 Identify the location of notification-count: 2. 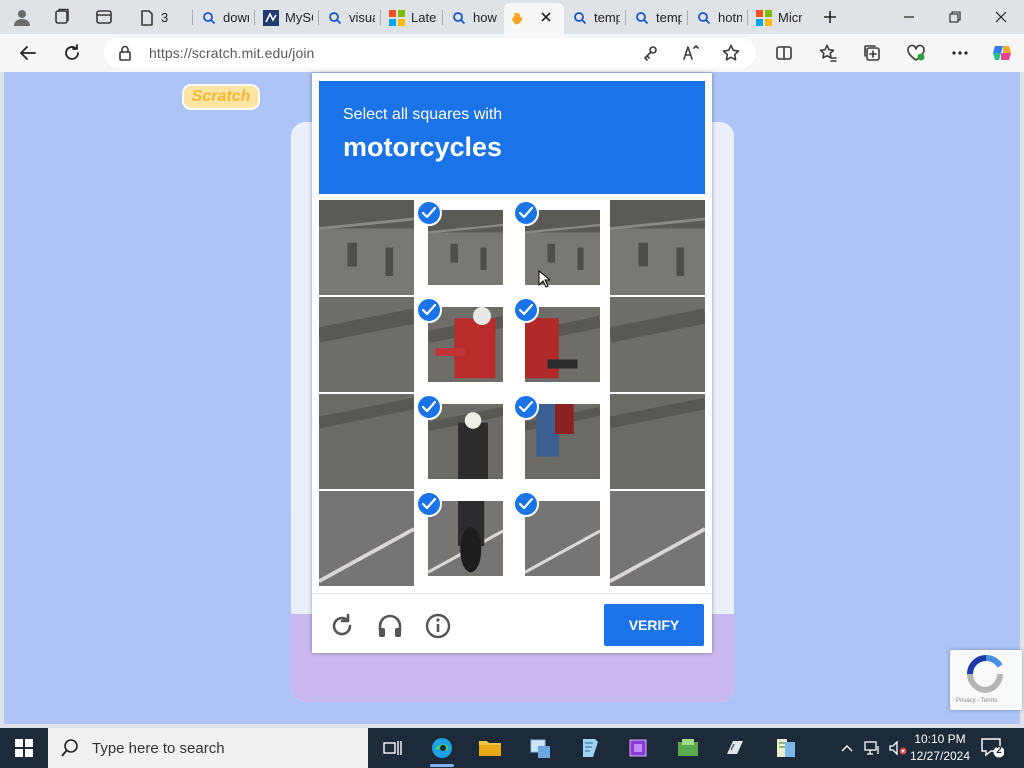
(999, 750).